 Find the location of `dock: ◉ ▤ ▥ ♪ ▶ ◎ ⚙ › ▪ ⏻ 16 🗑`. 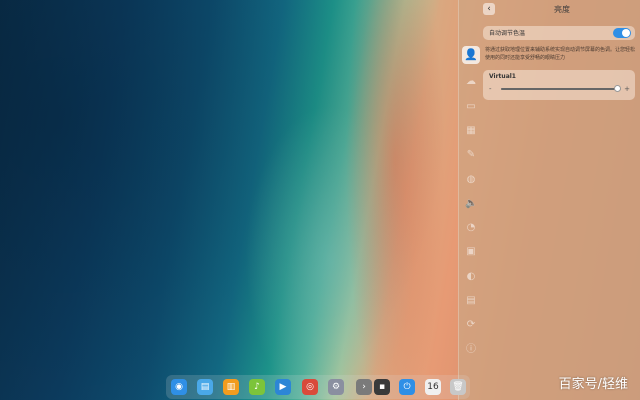

dock: ◉ ▤ ▥ ♪ ▶ ◎ ⚙ › ▪ ⏻ 16 🗑 is located at coordinates (318, 387).